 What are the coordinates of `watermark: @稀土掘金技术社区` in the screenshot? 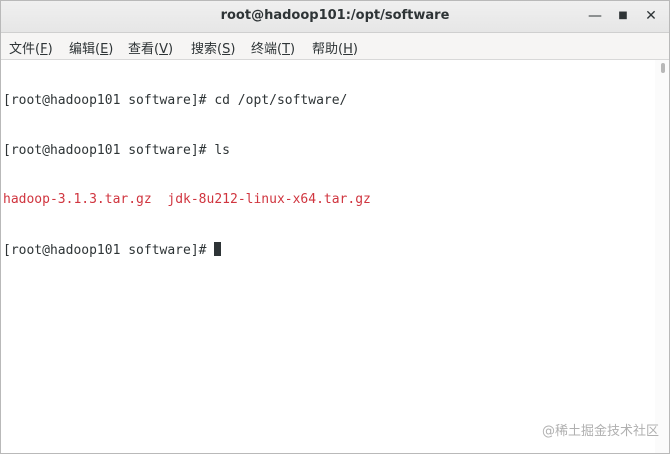 It's located at (600, 431).